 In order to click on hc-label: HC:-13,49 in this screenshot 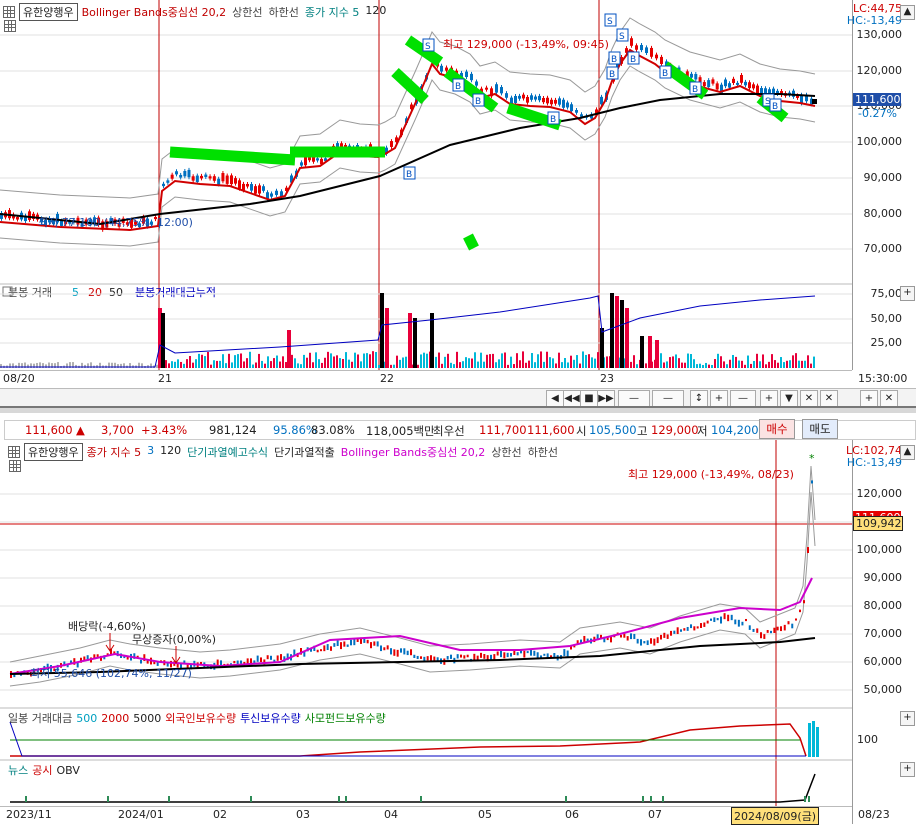, I will do `click(874, 462)`.